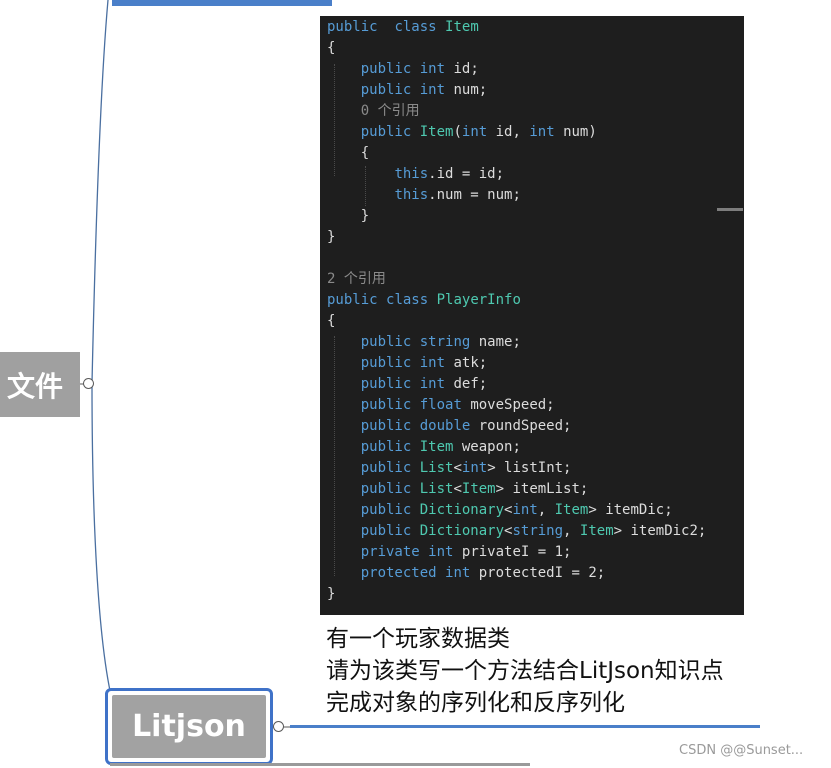 The height and width of the screenshot is (768, 831). Describe the element at coordinates (525, 671) in the screenshot. I see `description-line-2: 请为该类写一个方法结合LitJson知识点` at that location.